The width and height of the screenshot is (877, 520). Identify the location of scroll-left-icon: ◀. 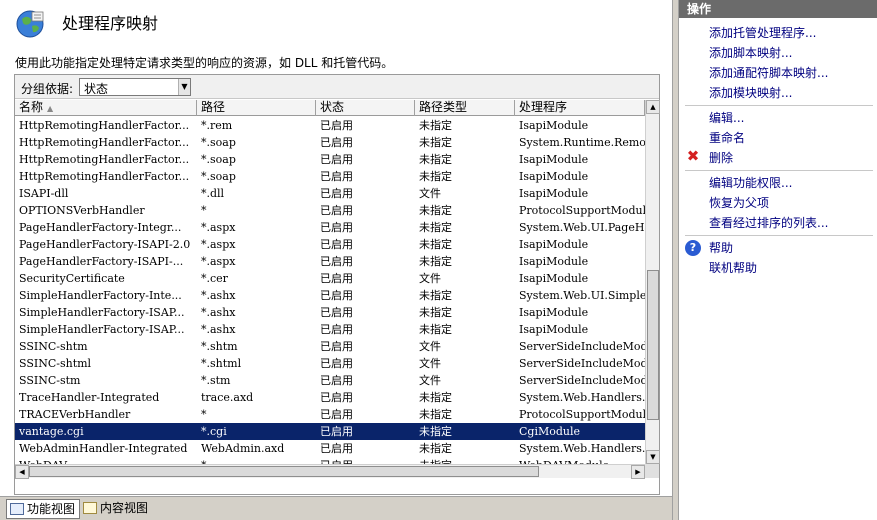
(22, 472).